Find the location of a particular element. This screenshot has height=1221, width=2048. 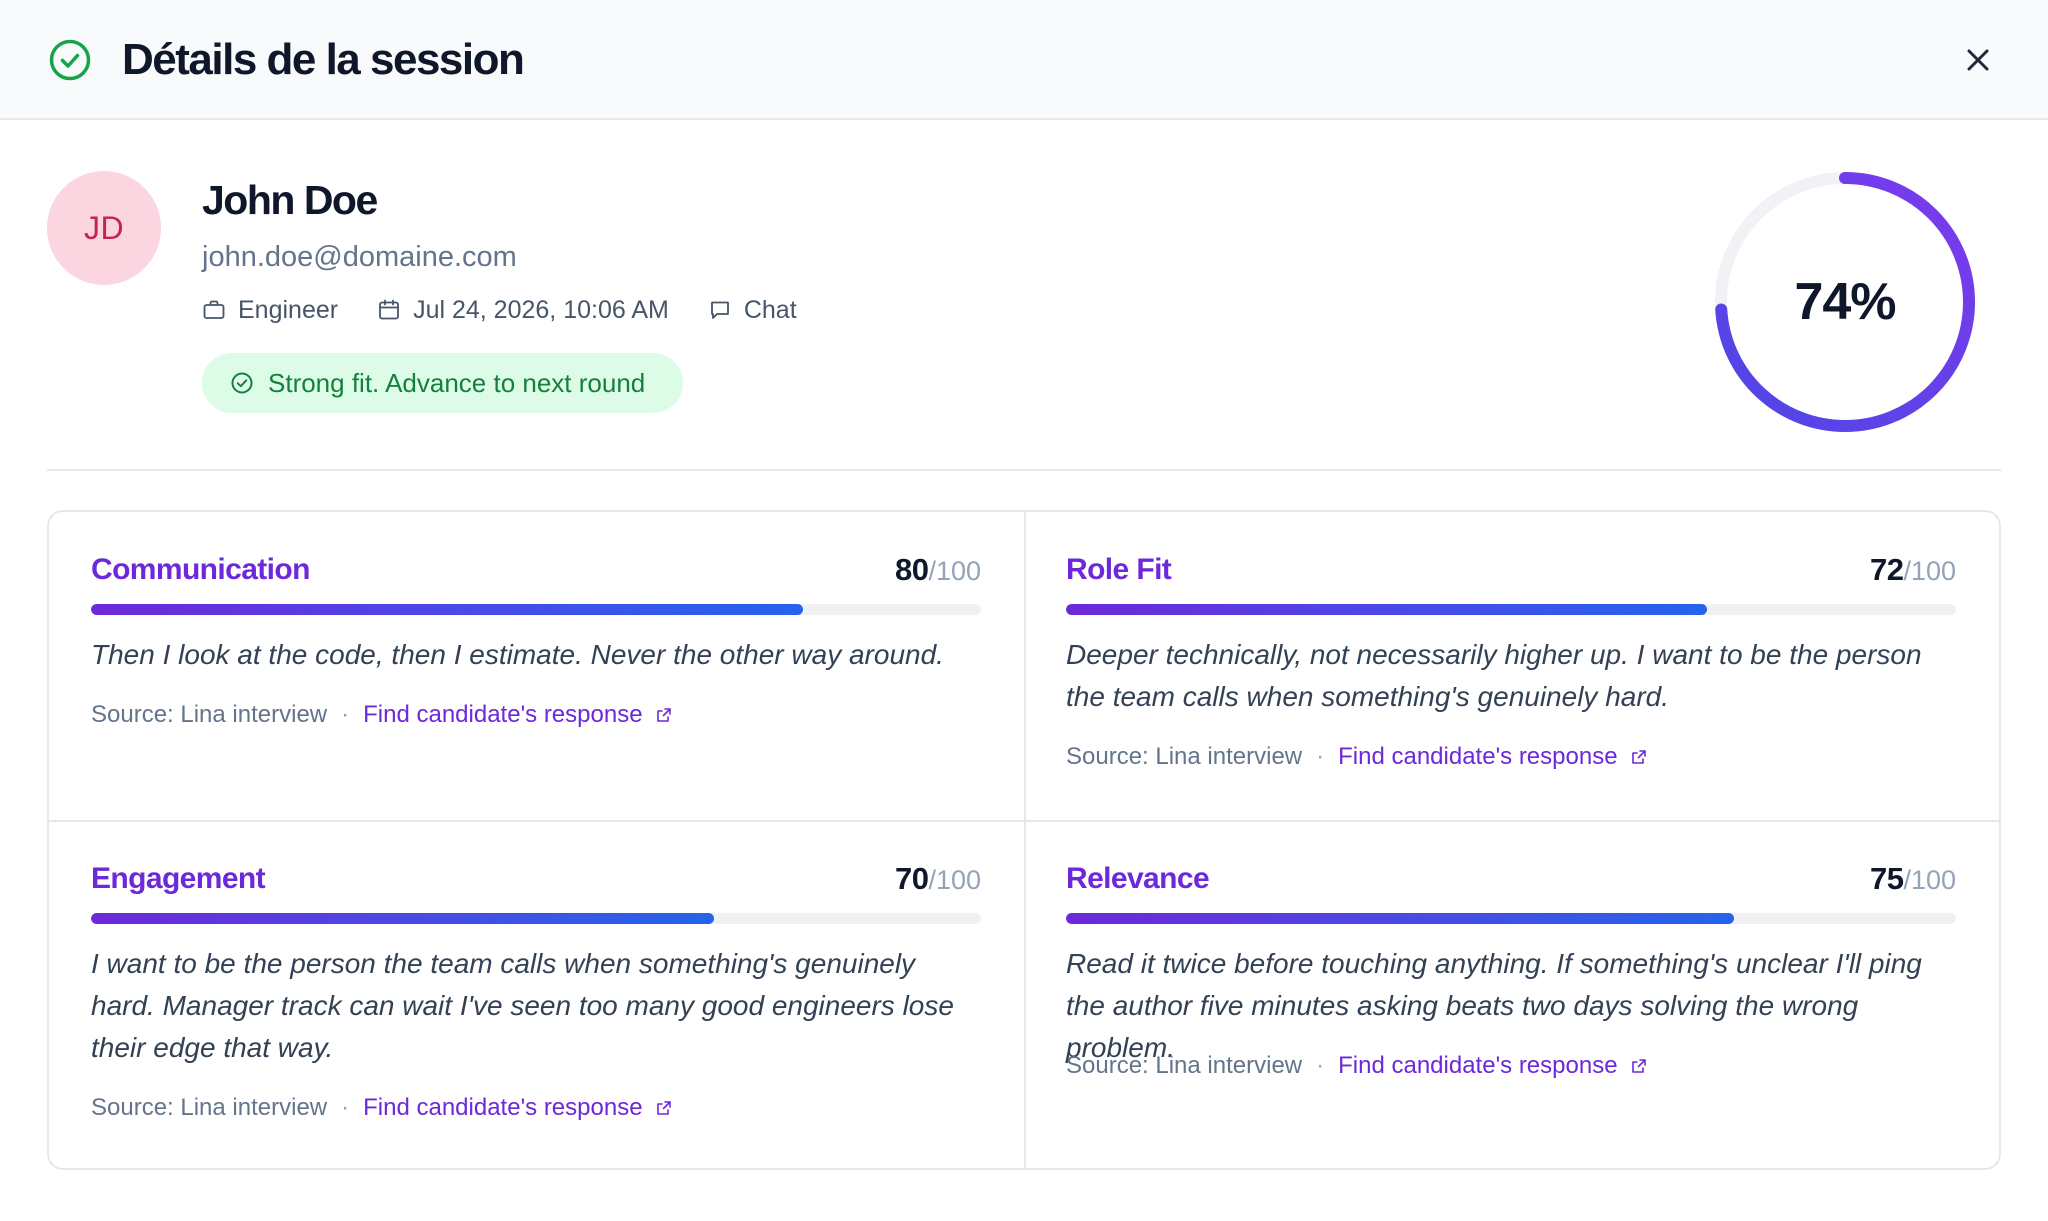

verdict-text: Strong fit. Advance to next round is located at coordinates (457, 382).